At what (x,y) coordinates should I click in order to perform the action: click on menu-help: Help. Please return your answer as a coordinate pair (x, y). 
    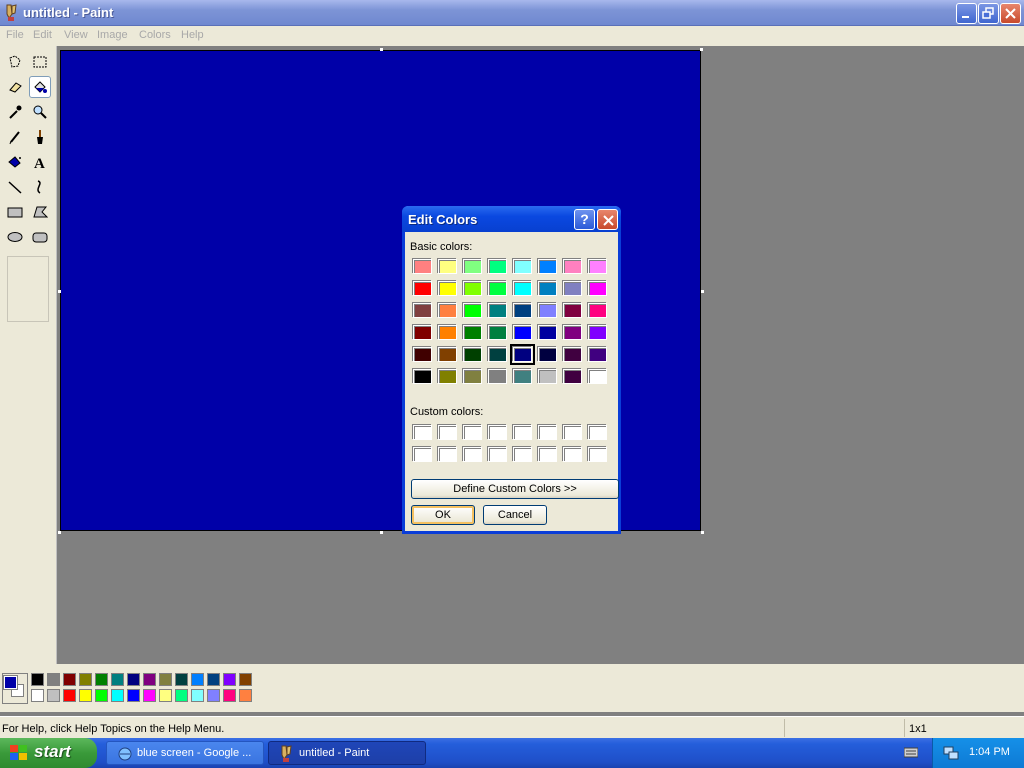
    Looking at the image, I should click on (192, 35).